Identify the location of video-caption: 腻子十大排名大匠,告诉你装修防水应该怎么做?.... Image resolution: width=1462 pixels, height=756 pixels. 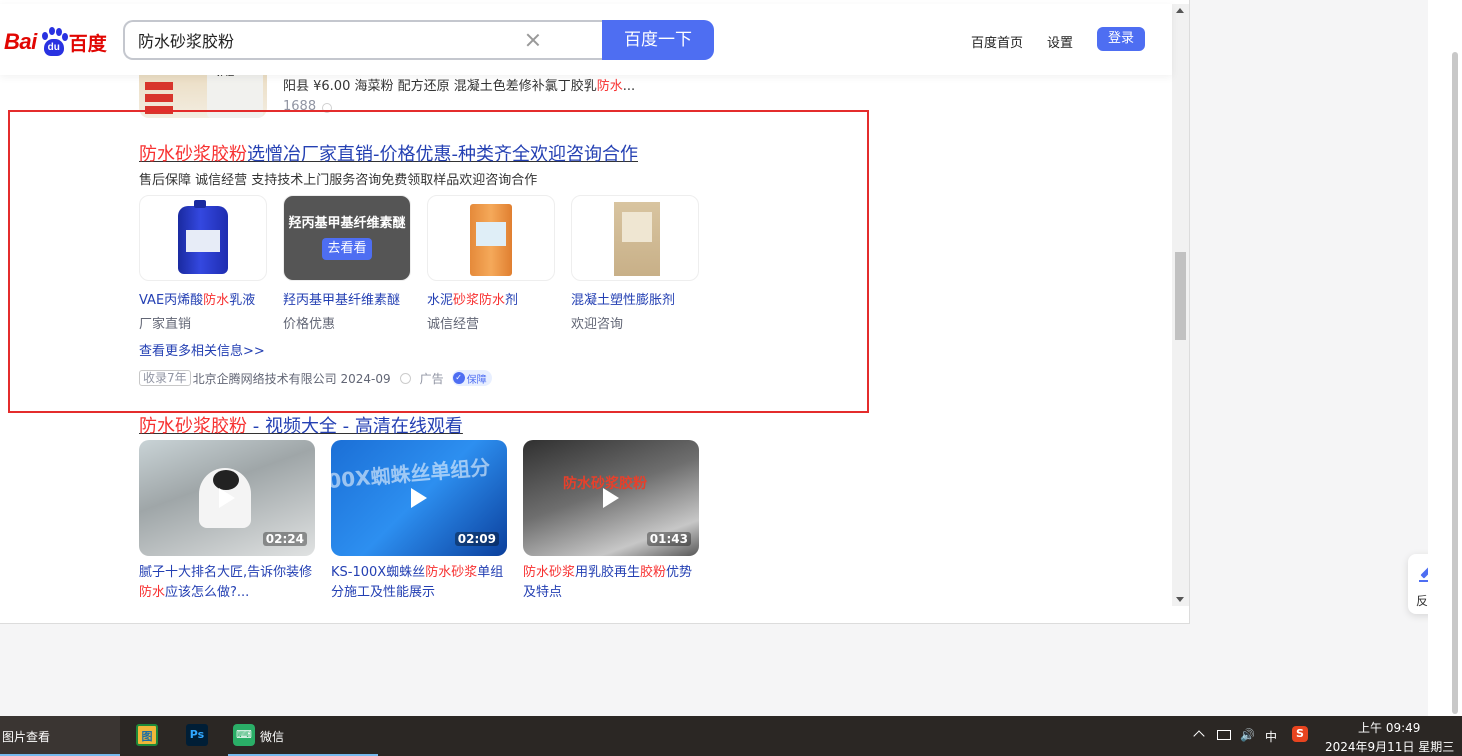
(227, 583).